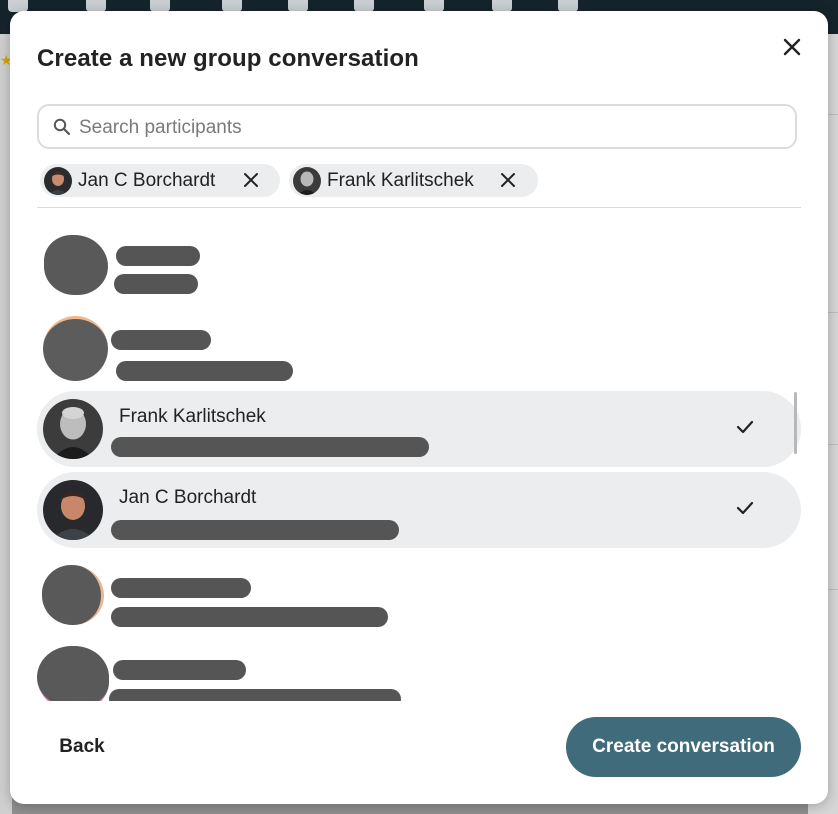  Describe the element at coordinates (419, 207) in the screenshot. I see `divider` at that location.